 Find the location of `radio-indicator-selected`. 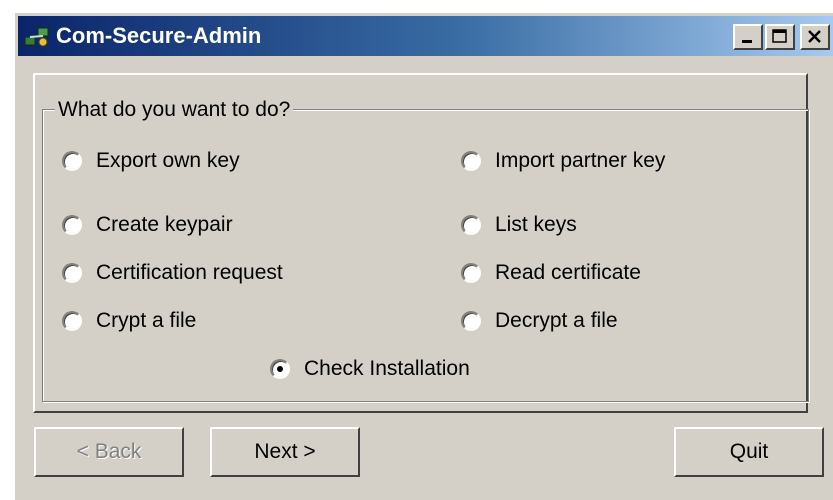

radio-indicator-selected is located at coordinates (280, 369).